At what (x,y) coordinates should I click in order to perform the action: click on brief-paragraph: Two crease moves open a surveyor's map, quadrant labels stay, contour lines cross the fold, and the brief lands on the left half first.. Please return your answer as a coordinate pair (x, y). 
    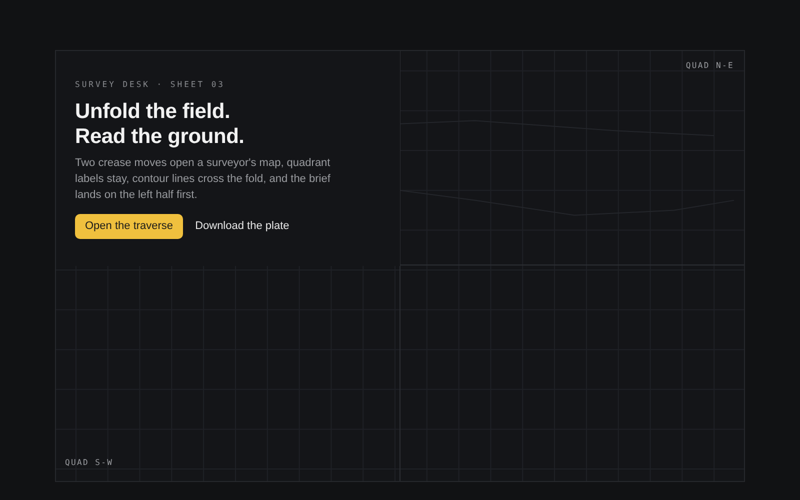
    Looking at the image, I should click on (203, 179).